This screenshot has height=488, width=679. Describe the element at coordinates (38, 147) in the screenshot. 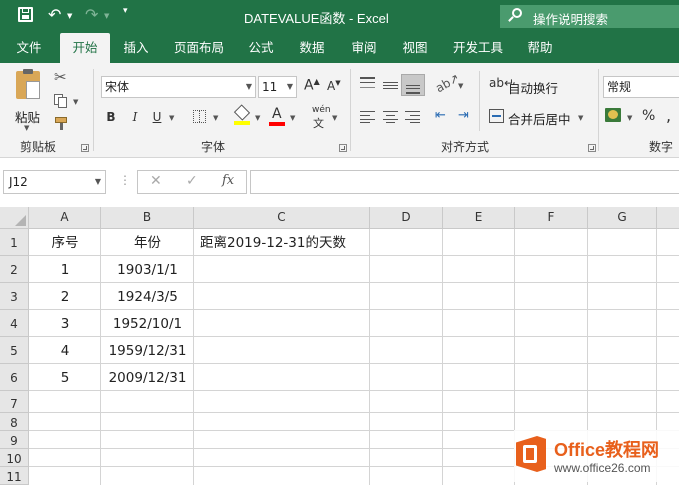

I see `clipboard-group-label: 剪贴板` at that location.